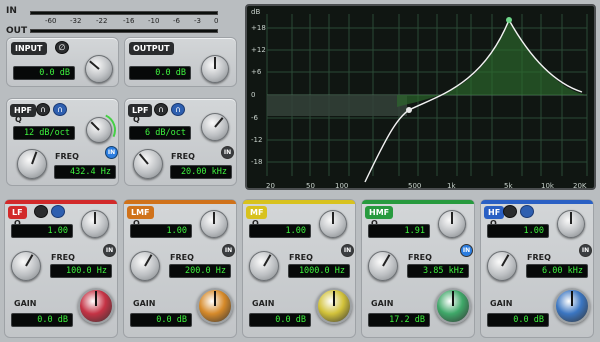 This screenshot has width=600, height=342. Describe the element at coordinates (161, 109) in the screenshot. I see `lpf-slope-icon: ∩` at that location.